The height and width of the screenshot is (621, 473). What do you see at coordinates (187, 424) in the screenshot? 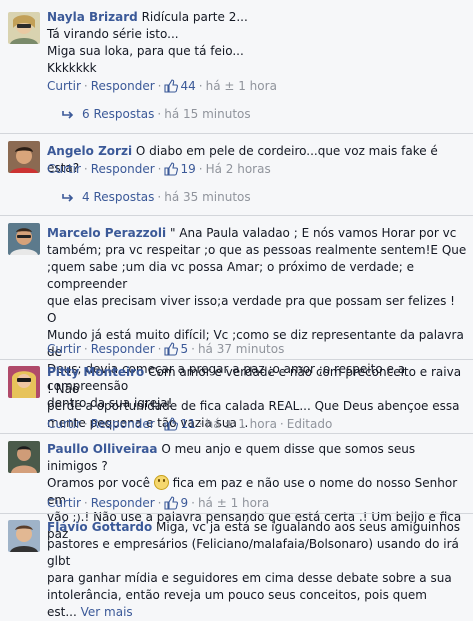
I see `like-count: 11` at bounding box center [187, 424].